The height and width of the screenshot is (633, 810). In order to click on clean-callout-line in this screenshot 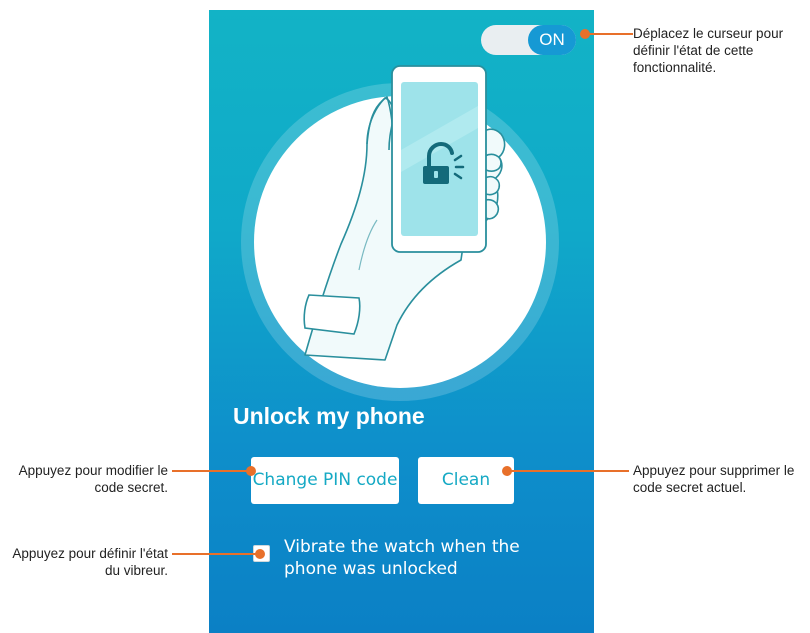, I will do `click(568, 471)`.